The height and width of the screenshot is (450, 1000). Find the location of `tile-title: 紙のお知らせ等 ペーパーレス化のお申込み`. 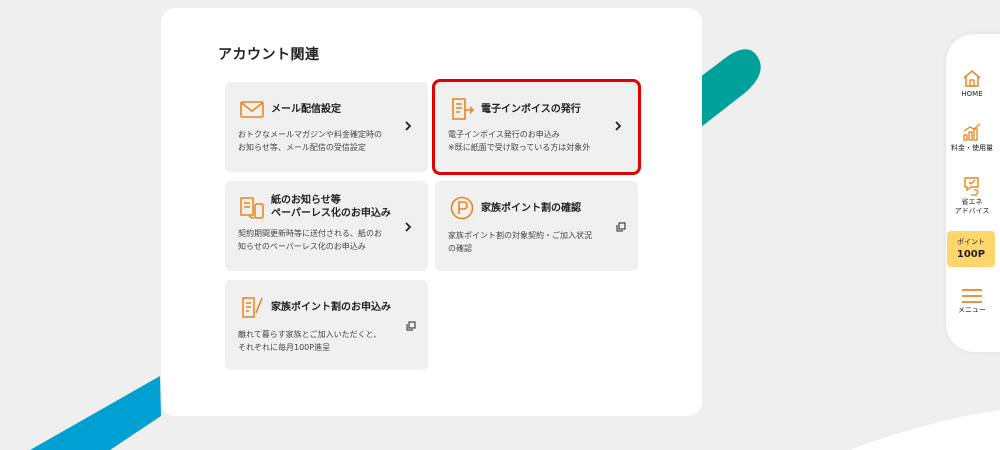

tile-title: 紙のお知らせ等 ペーパーレス化のお申込み is located at coordinates (331, 207).